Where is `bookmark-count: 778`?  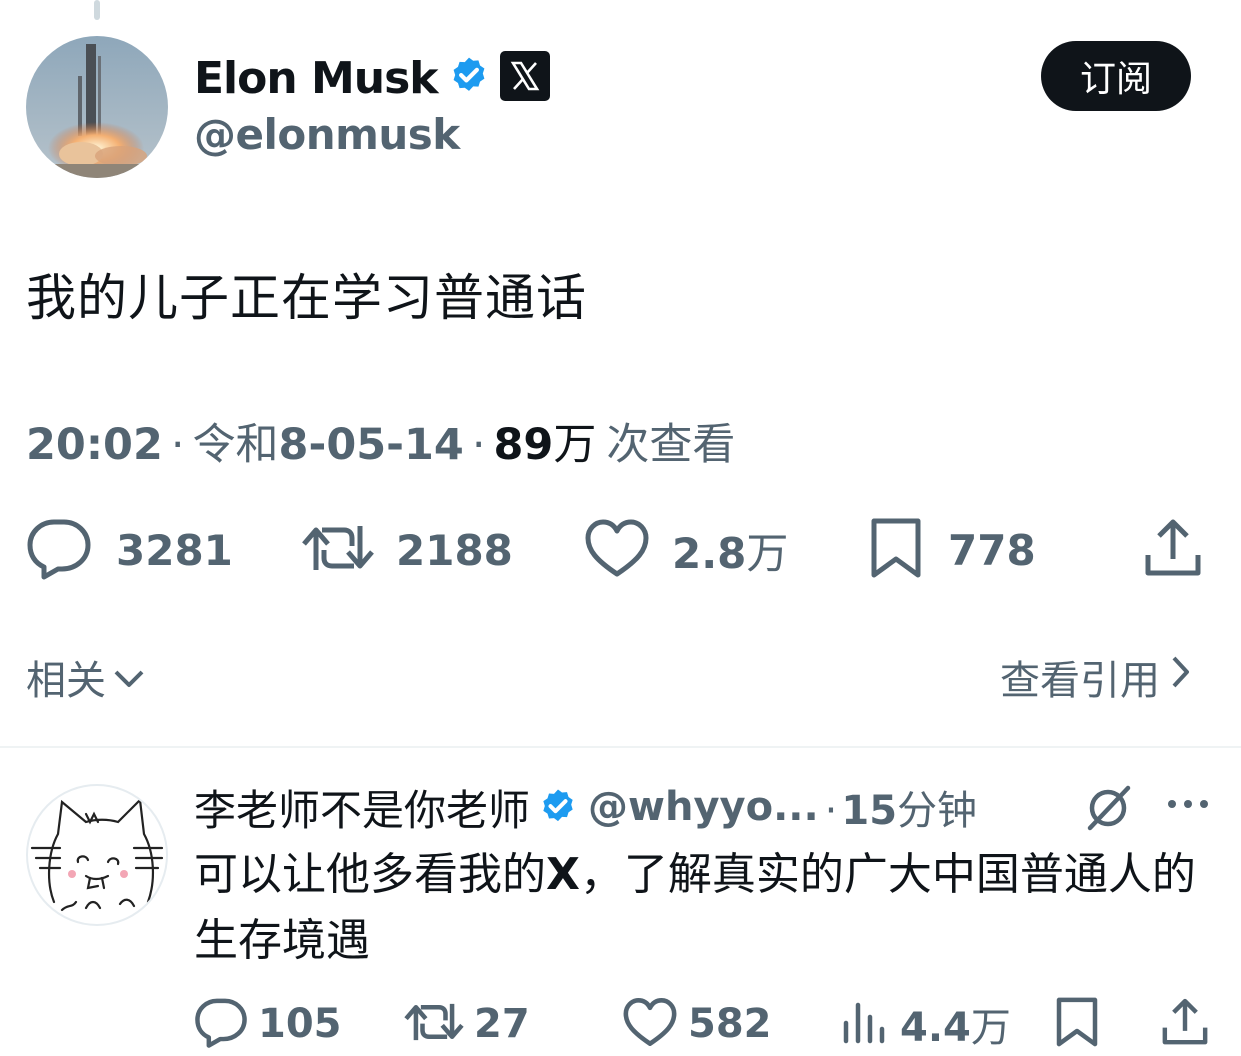
bookmark-count: 778 is located at coordinates (992, 550).